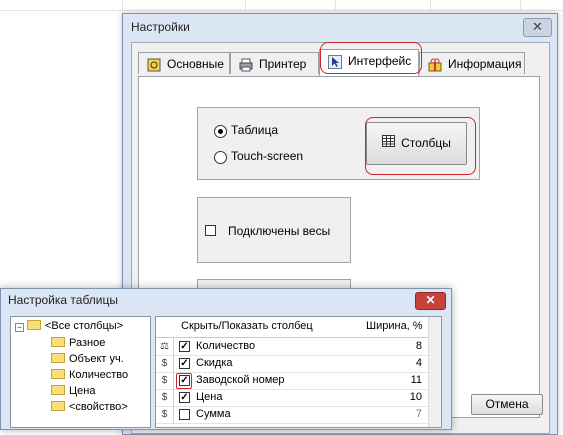  I want to click on tree-node-label: Цена, so click(82, 391).